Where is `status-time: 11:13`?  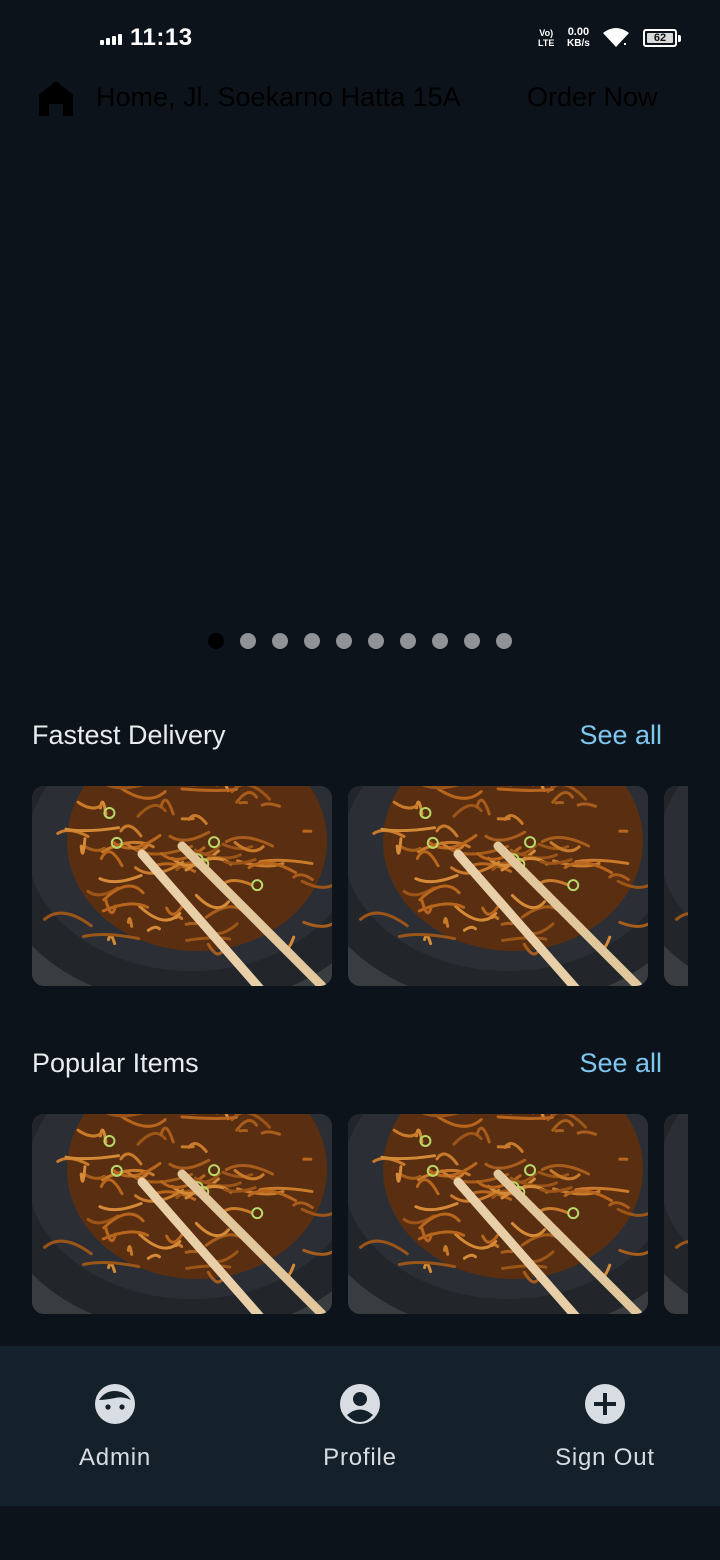 status-time: 11:13 is located at coordinates (161, 37).